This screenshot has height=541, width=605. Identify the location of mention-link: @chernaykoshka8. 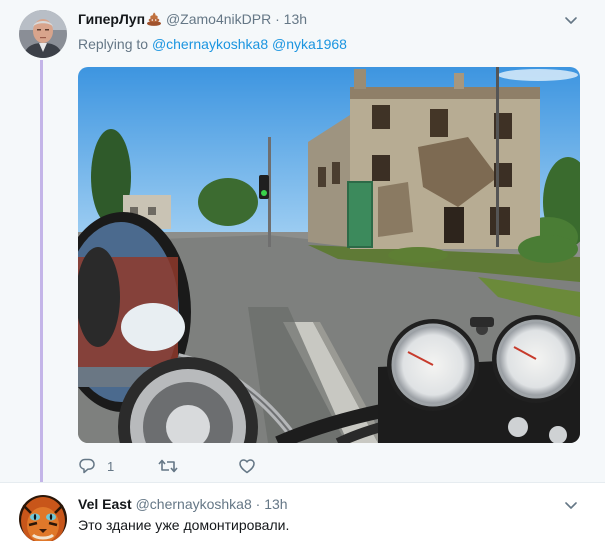
(210, 44).